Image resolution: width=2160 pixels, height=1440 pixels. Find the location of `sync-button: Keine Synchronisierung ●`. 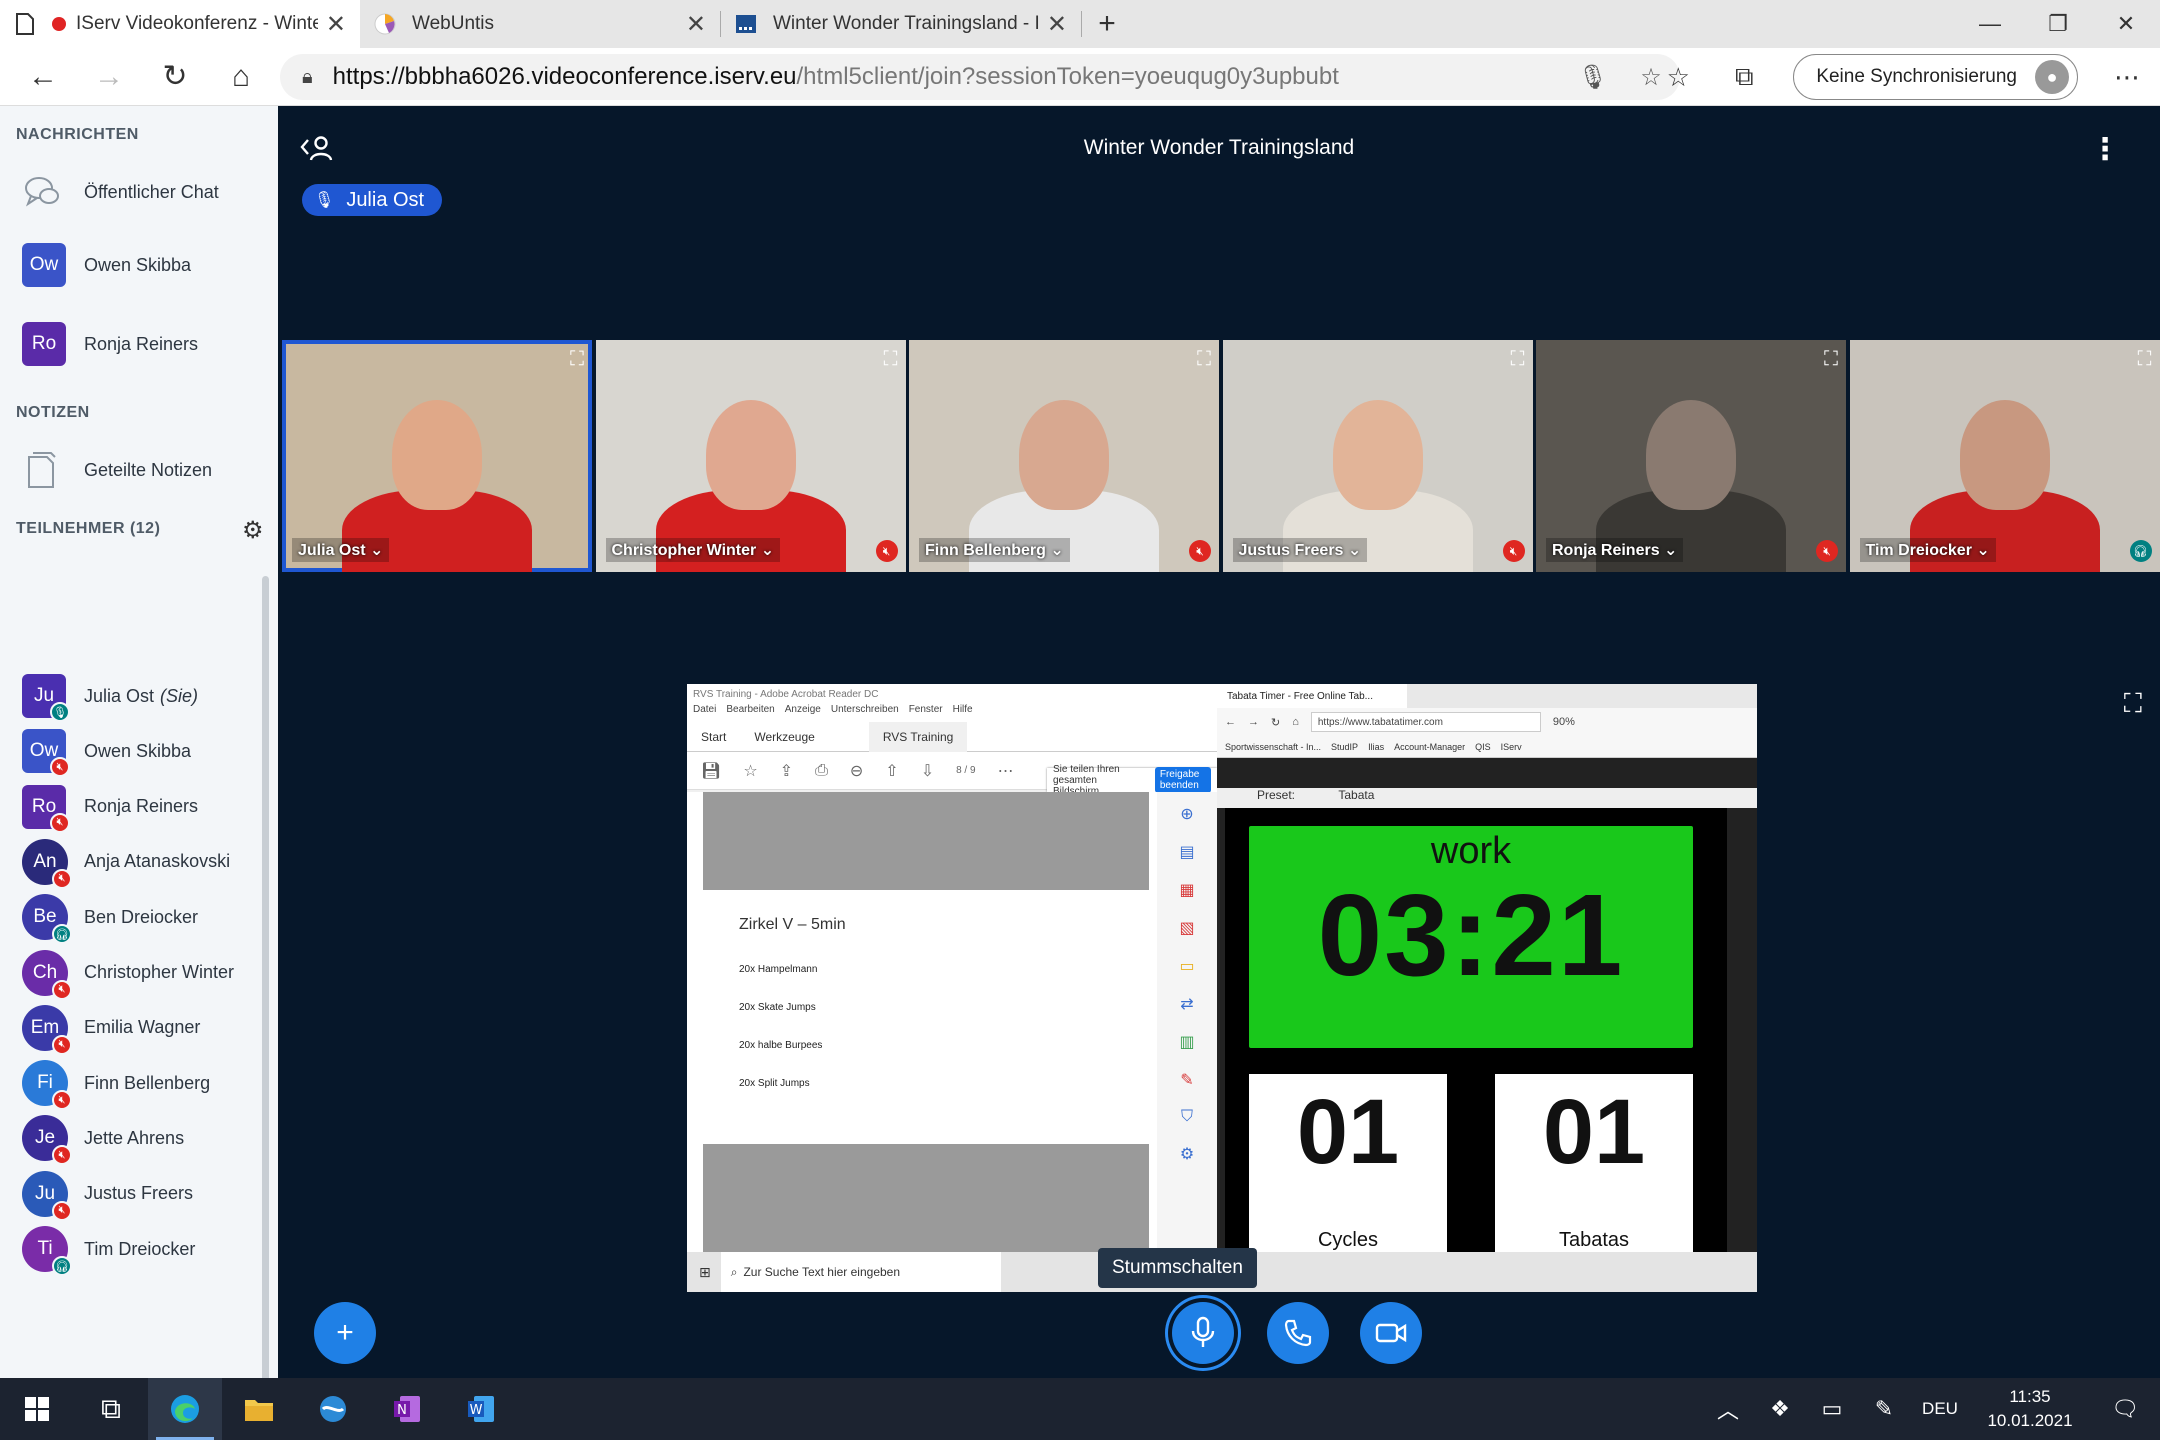

sync-button: Keine Synchronisierung ● is located at coordinates (1935, 77).